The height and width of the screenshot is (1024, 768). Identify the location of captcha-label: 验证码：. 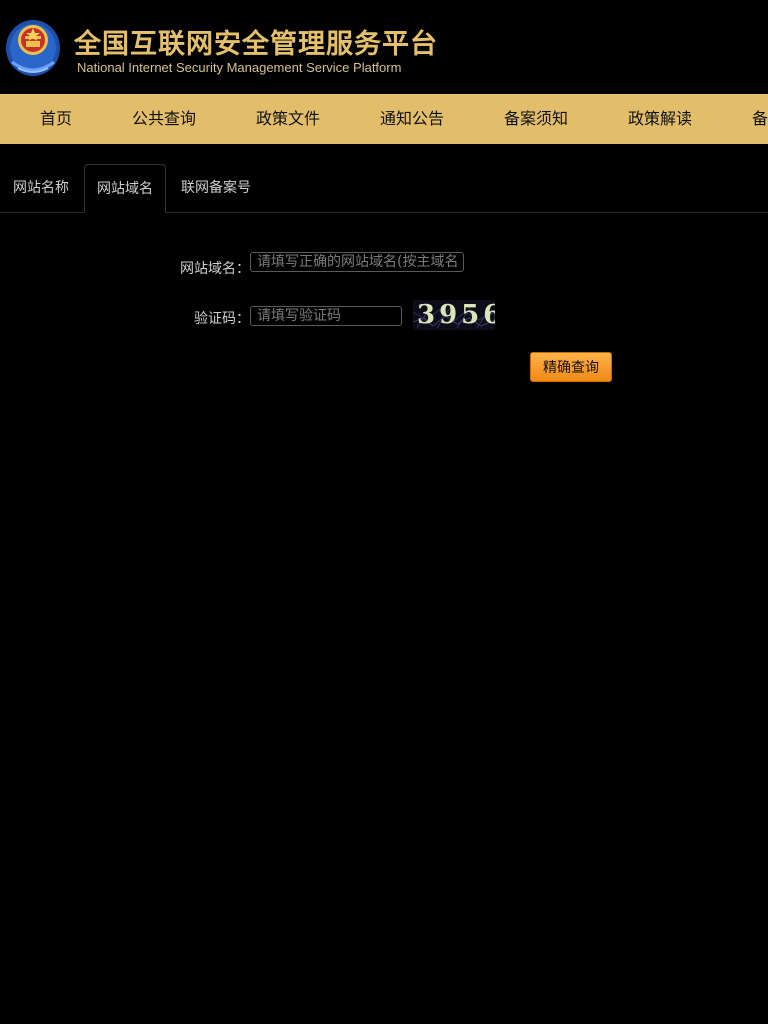
(222, 319).